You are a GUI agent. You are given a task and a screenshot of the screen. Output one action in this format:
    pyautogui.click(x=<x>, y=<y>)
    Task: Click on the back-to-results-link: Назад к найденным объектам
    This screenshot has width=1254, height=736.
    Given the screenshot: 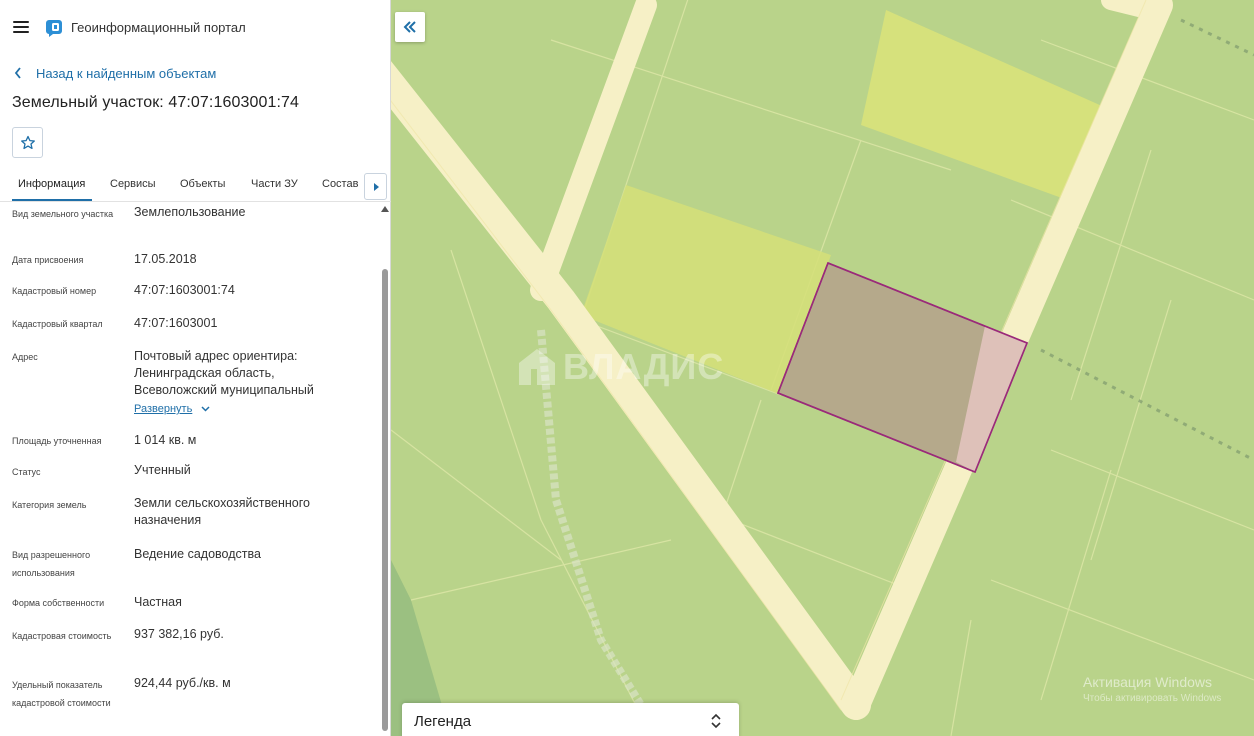 What is the action you would take?
    pyautogui.click(x=115, y=73)
    